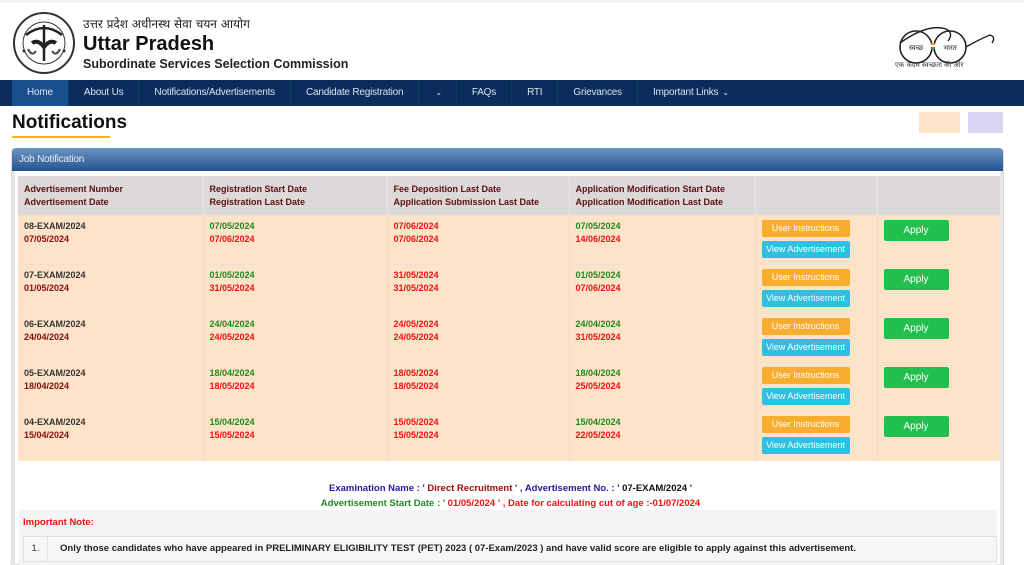  What do you see at coordinates (61, 137) in the screenshot?
I see `title-underline` at bounding box center [61, 137].